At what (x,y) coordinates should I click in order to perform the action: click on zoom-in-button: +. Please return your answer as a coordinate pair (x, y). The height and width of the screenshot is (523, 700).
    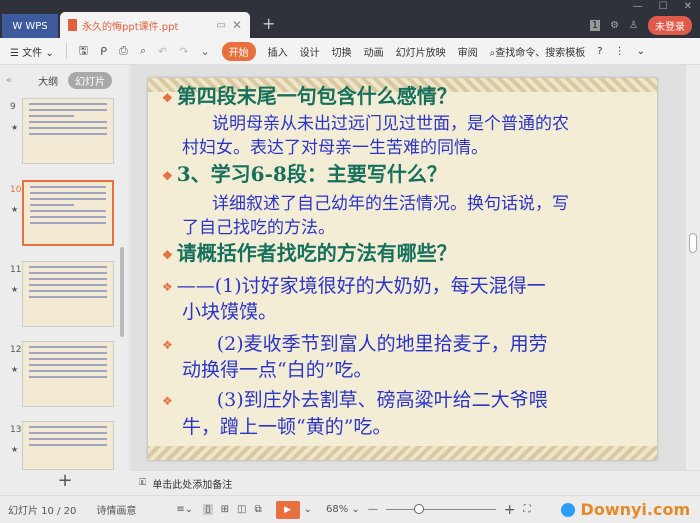
    Looking at the image, I should click on (510, 510).